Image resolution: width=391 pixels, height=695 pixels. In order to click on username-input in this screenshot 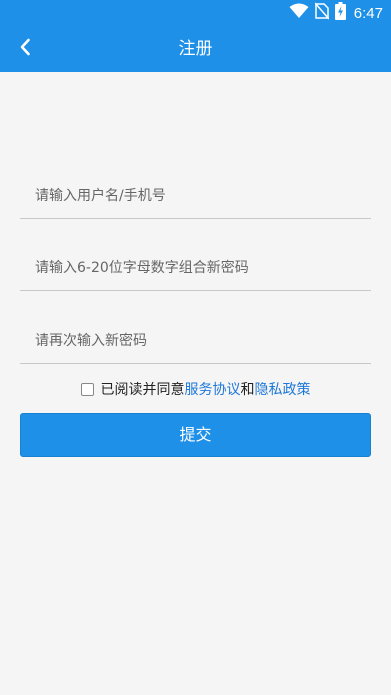, I will do `click(195, 196)`.